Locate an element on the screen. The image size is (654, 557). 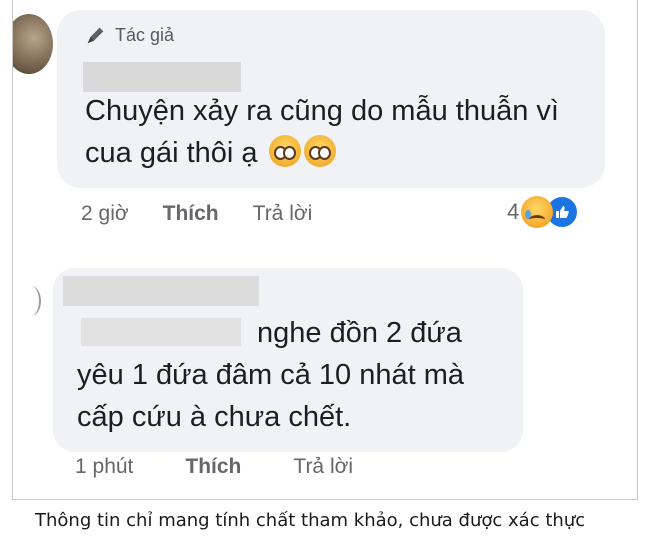
comment-time: 1 phút is located at coordinates (104, 467).